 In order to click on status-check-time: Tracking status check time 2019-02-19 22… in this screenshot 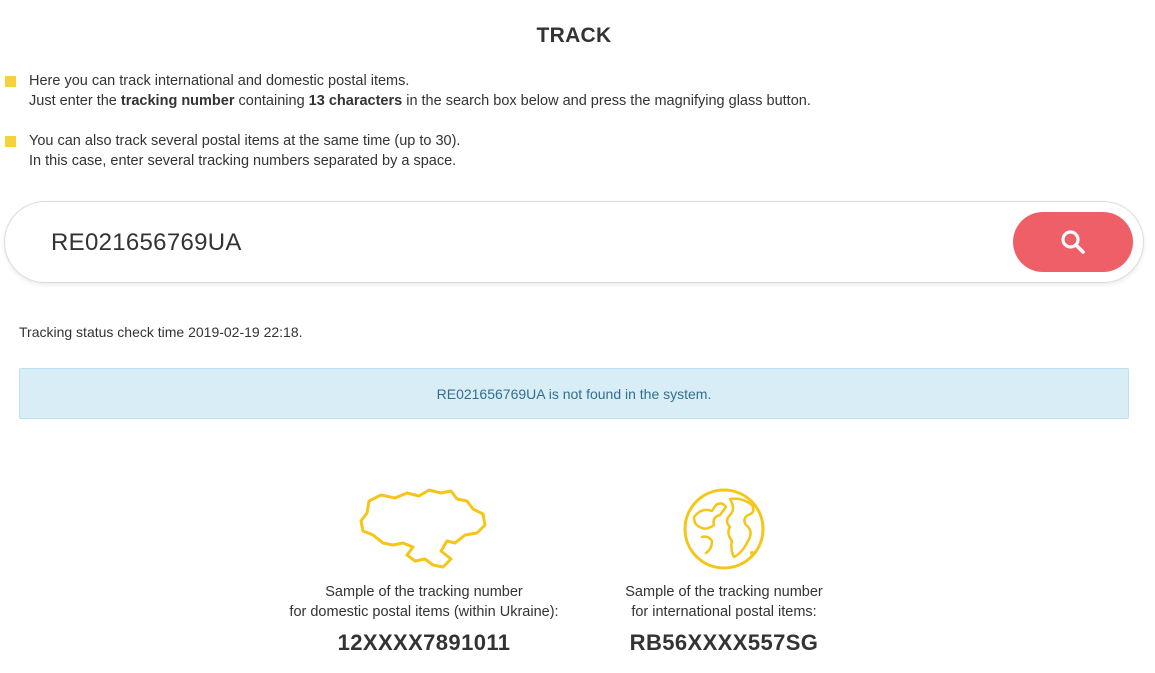, I will do `click(161, 332)`.